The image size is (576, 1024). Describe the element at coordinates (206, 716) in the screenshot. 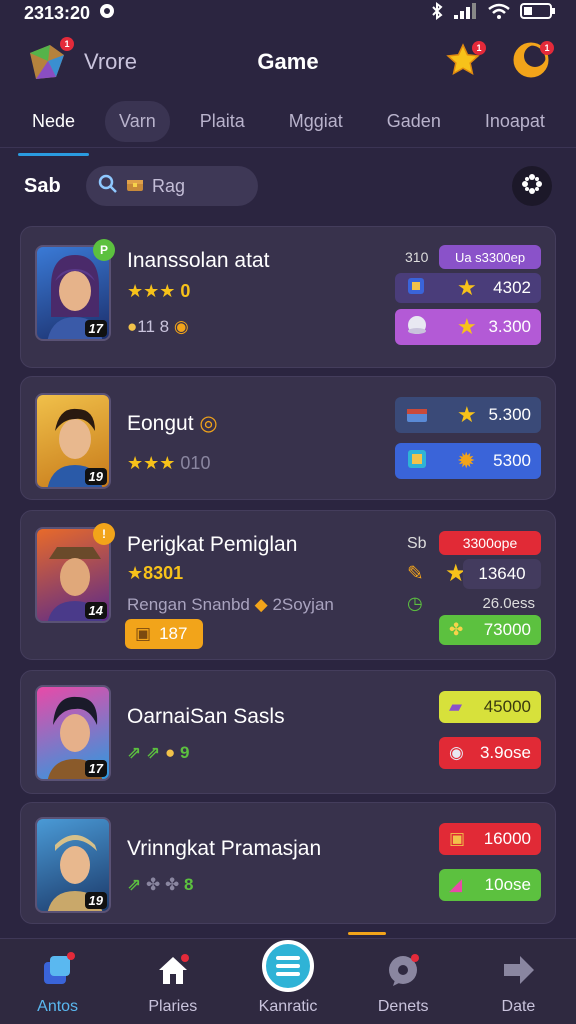

I see `character-name: OarnaiSan Sasls` at that location.